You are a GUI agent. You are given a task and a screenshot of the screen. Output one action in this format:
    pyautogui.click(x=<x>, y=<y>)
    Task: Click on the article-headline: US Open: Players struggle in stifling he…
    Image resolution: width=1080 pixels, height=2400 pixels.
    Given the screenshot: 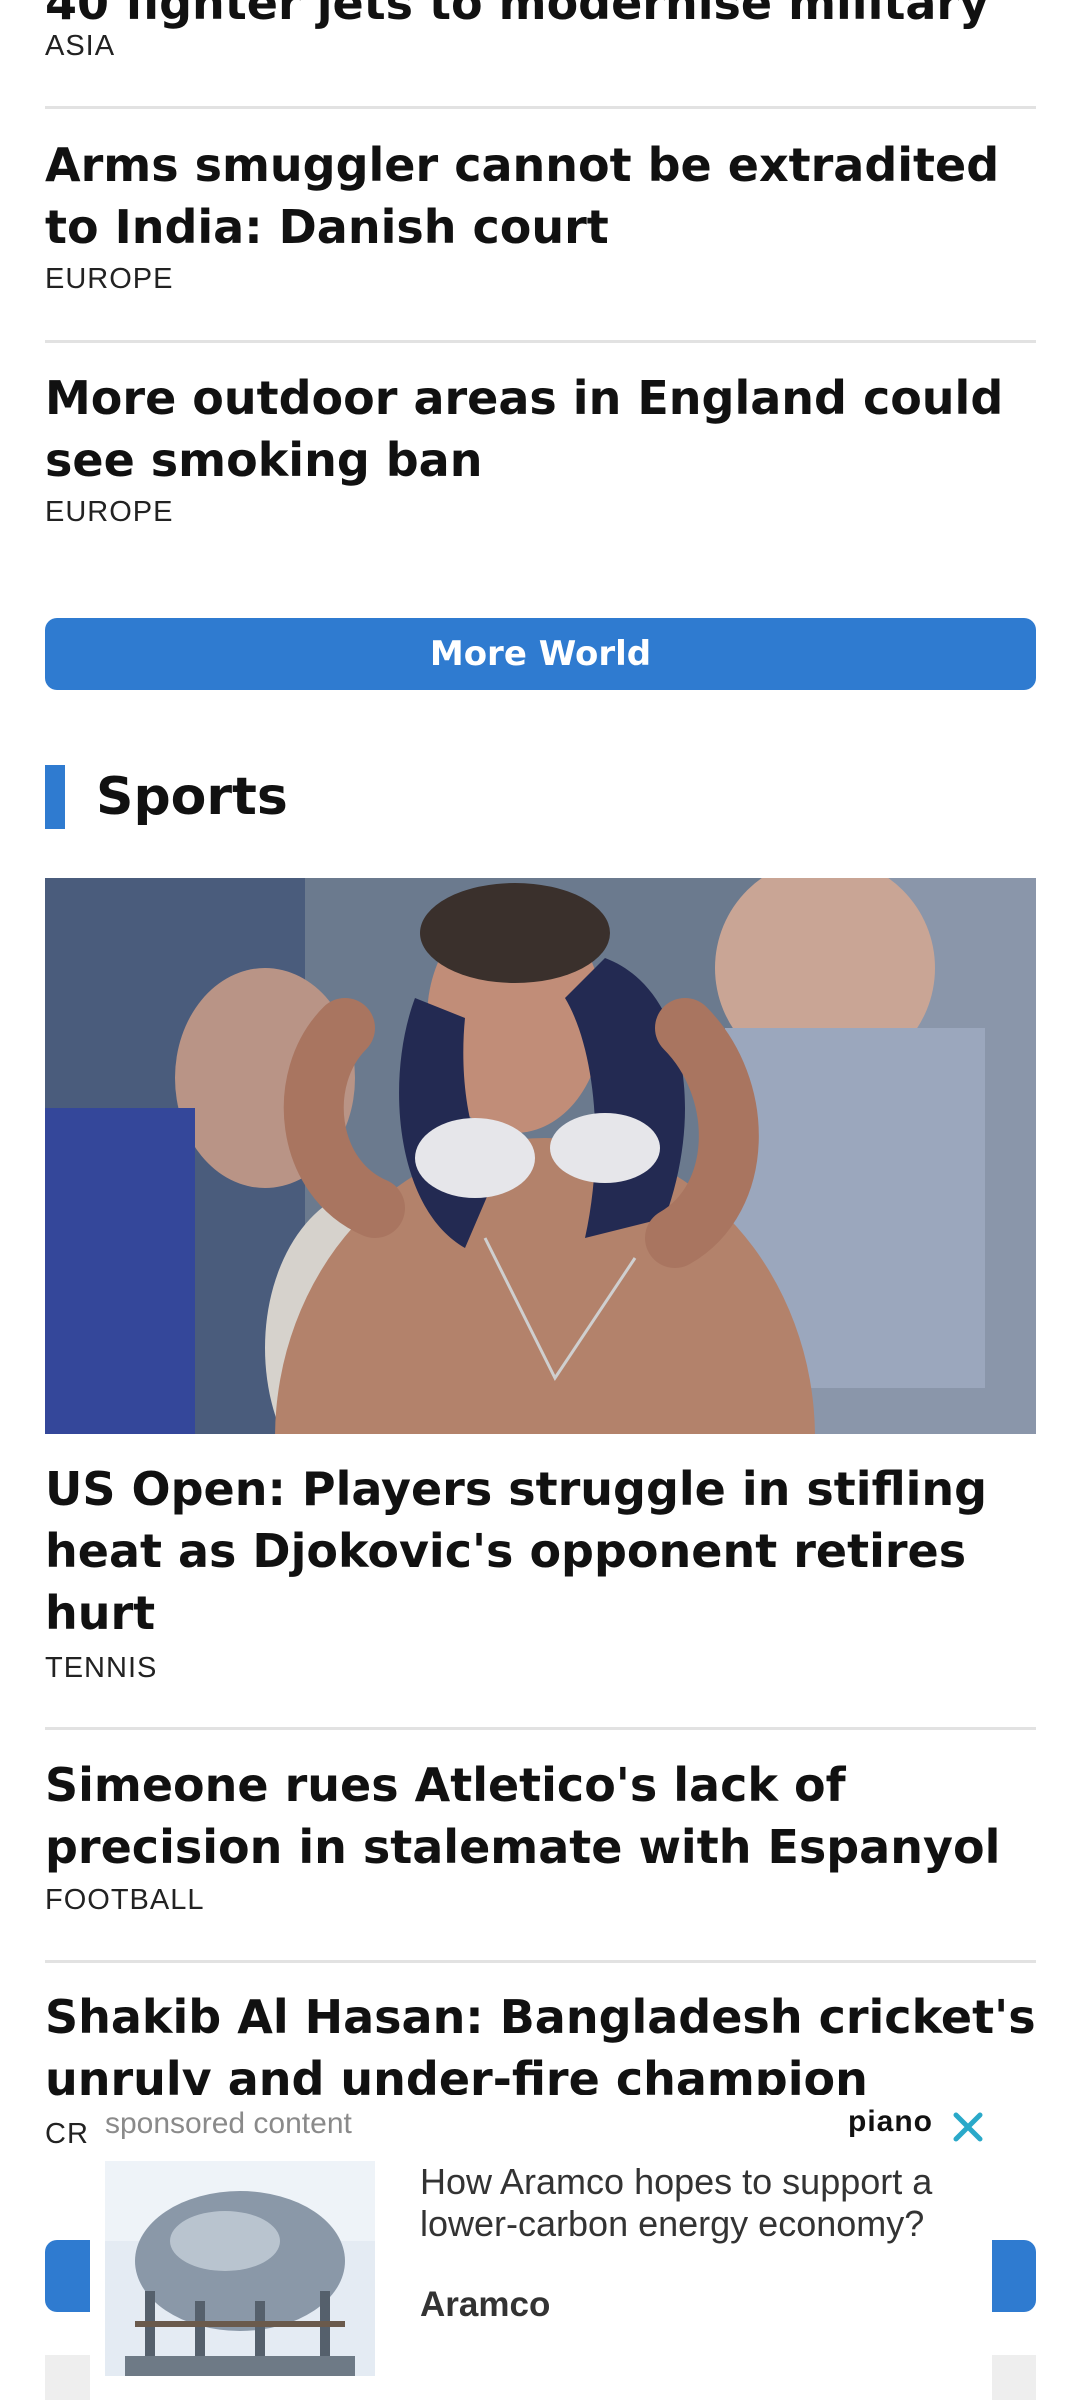 What is the action you would take?
    pyautogui.click(x=540, y=1551)
    